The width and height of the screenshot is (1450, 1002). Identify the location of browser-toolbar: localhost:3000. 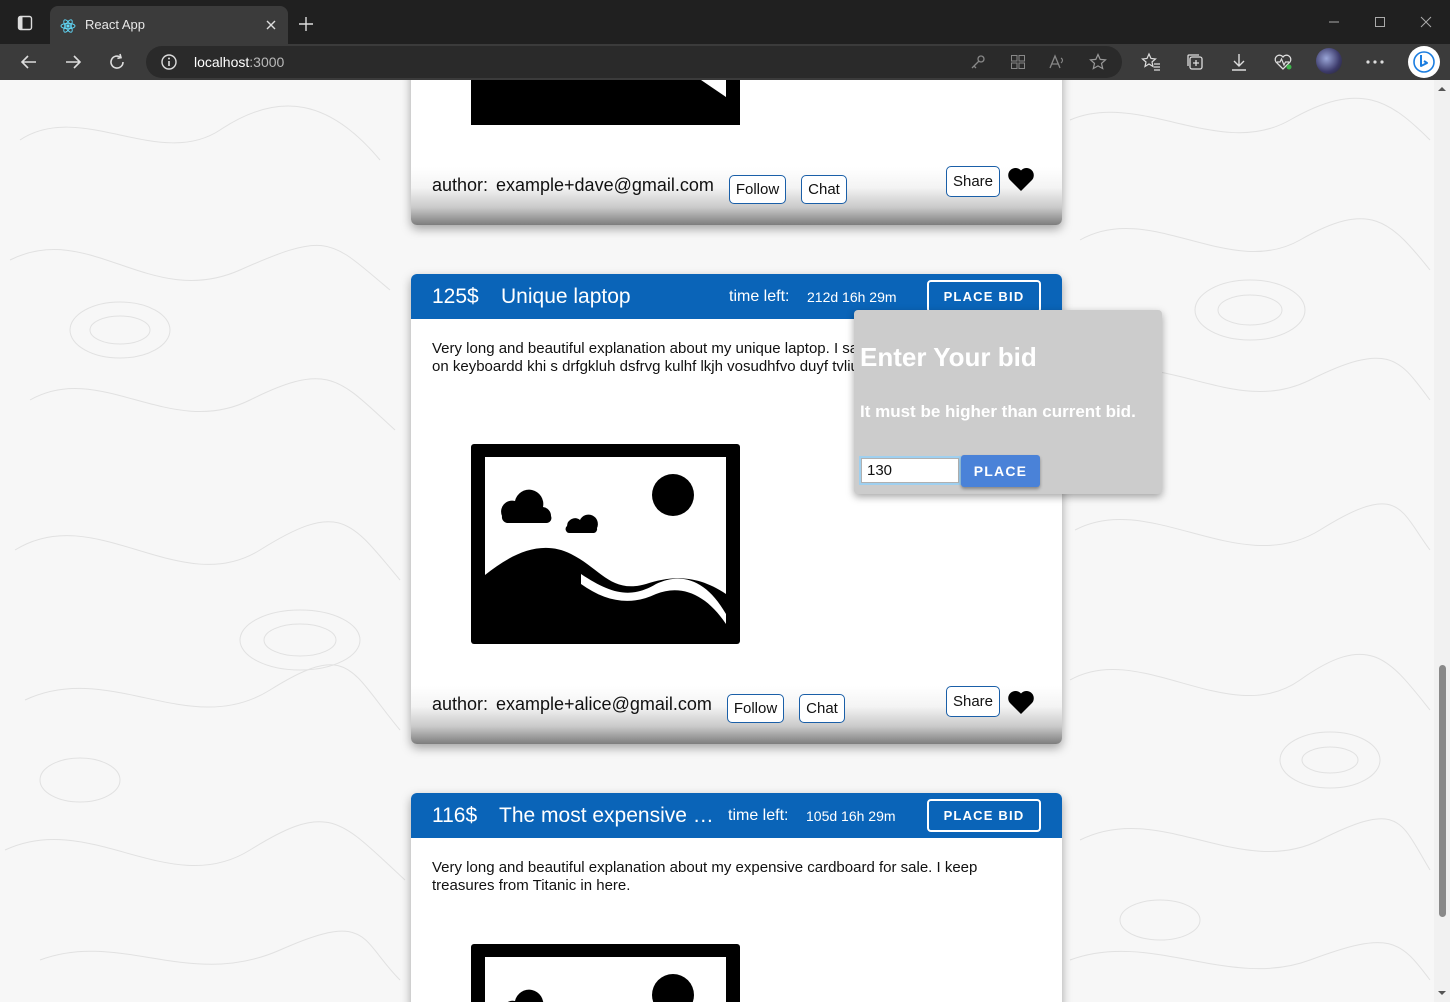
(725, 62).